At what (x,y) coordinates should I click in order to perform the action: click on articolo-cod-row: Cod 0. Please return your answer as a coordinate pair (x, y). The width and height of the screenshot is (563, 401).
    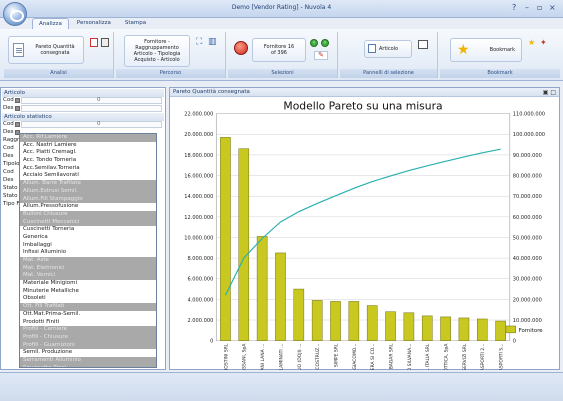
    Looking at the image, I should click on (83, 100).